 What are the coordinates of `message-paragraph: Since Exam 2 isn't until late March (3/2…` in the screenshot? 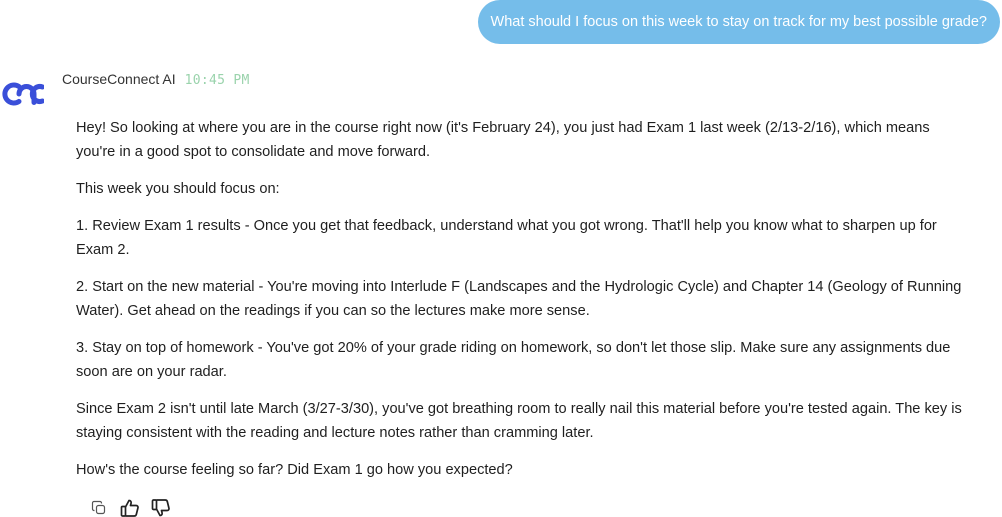 It's located at (519, 421).